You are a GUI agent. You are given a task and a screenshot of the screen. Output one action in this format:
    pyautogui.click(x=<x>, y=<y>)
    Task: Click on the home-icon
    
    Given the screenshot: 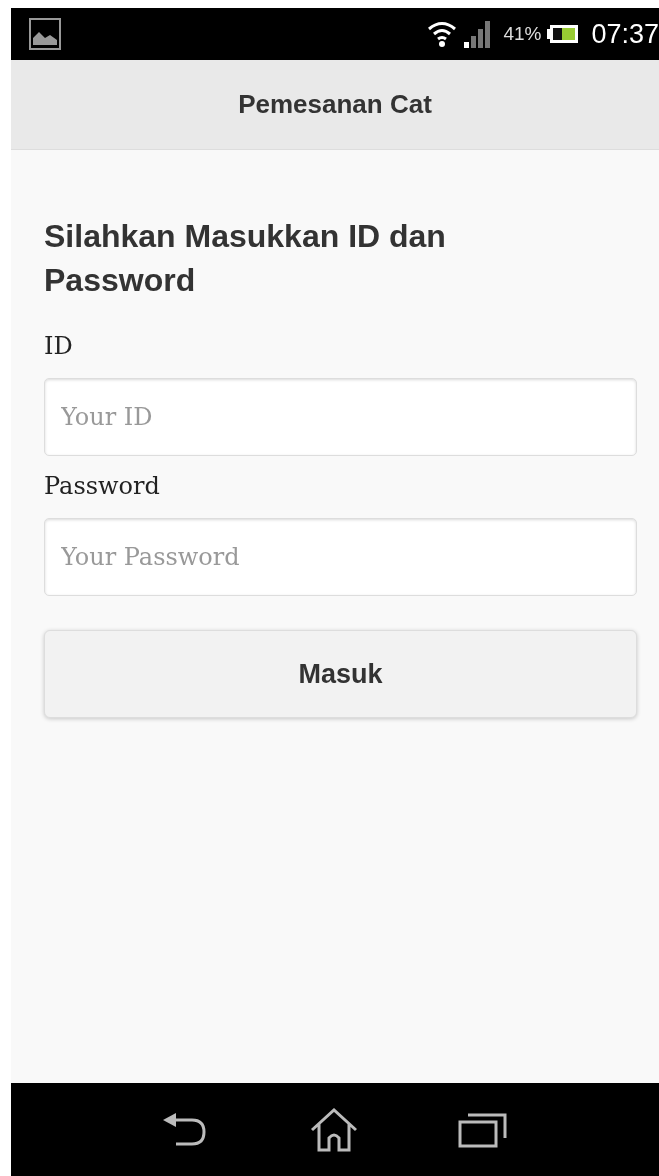 What is the action you would take?
    pyautogui.click(x=334, y=1129)
    